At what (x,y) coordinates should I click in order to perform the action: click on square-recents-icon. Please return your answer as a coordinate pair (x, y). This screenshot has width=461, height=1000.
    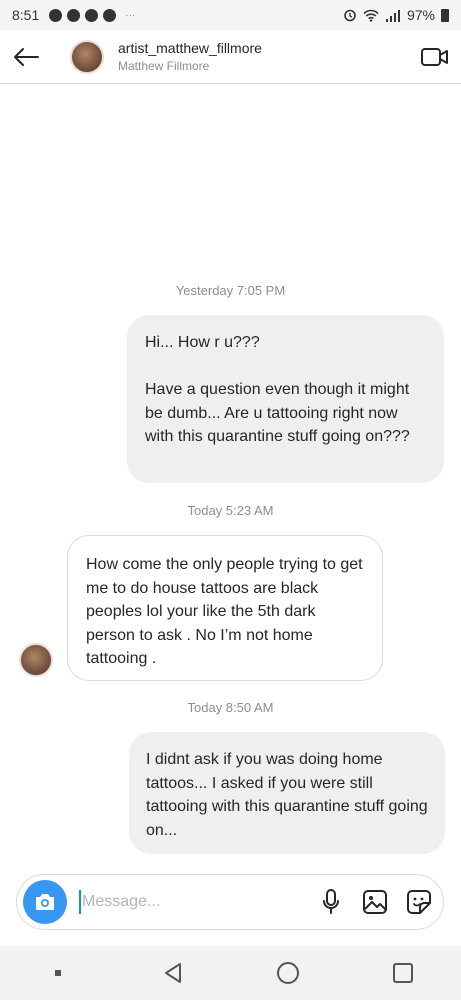
    Looking at the image, I should click on (403, 973).